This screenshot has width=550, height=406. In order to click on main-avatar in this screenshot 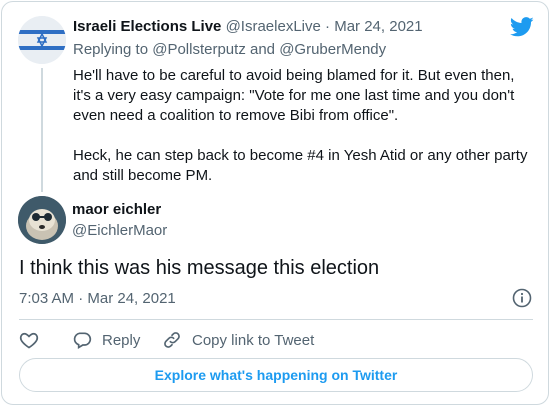, I will do `click(42, 220)`.